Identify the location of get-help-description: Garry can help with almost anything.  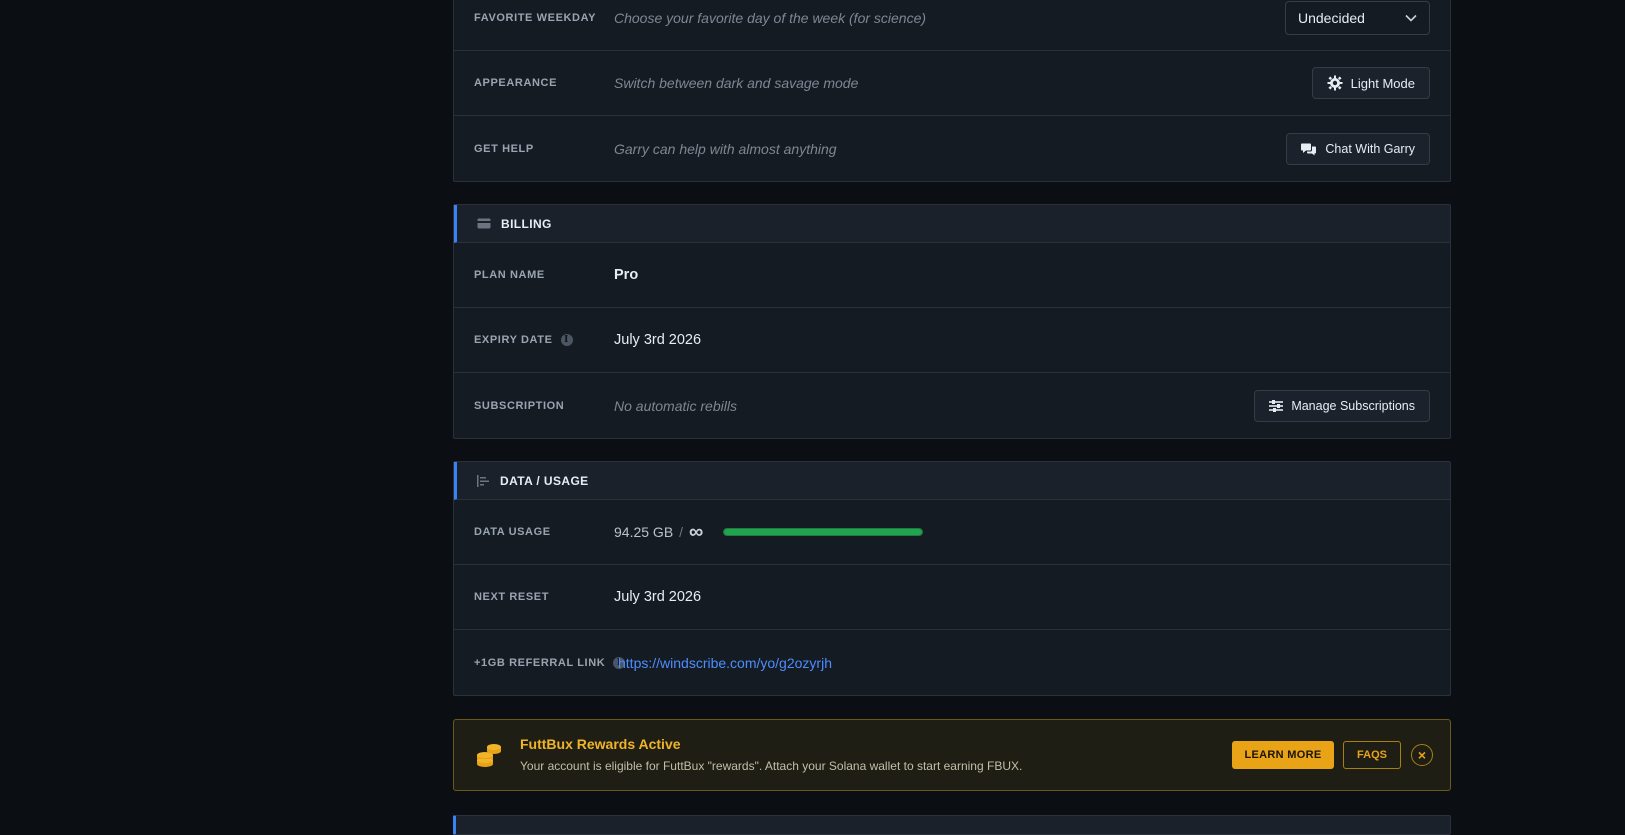
(725, 148).